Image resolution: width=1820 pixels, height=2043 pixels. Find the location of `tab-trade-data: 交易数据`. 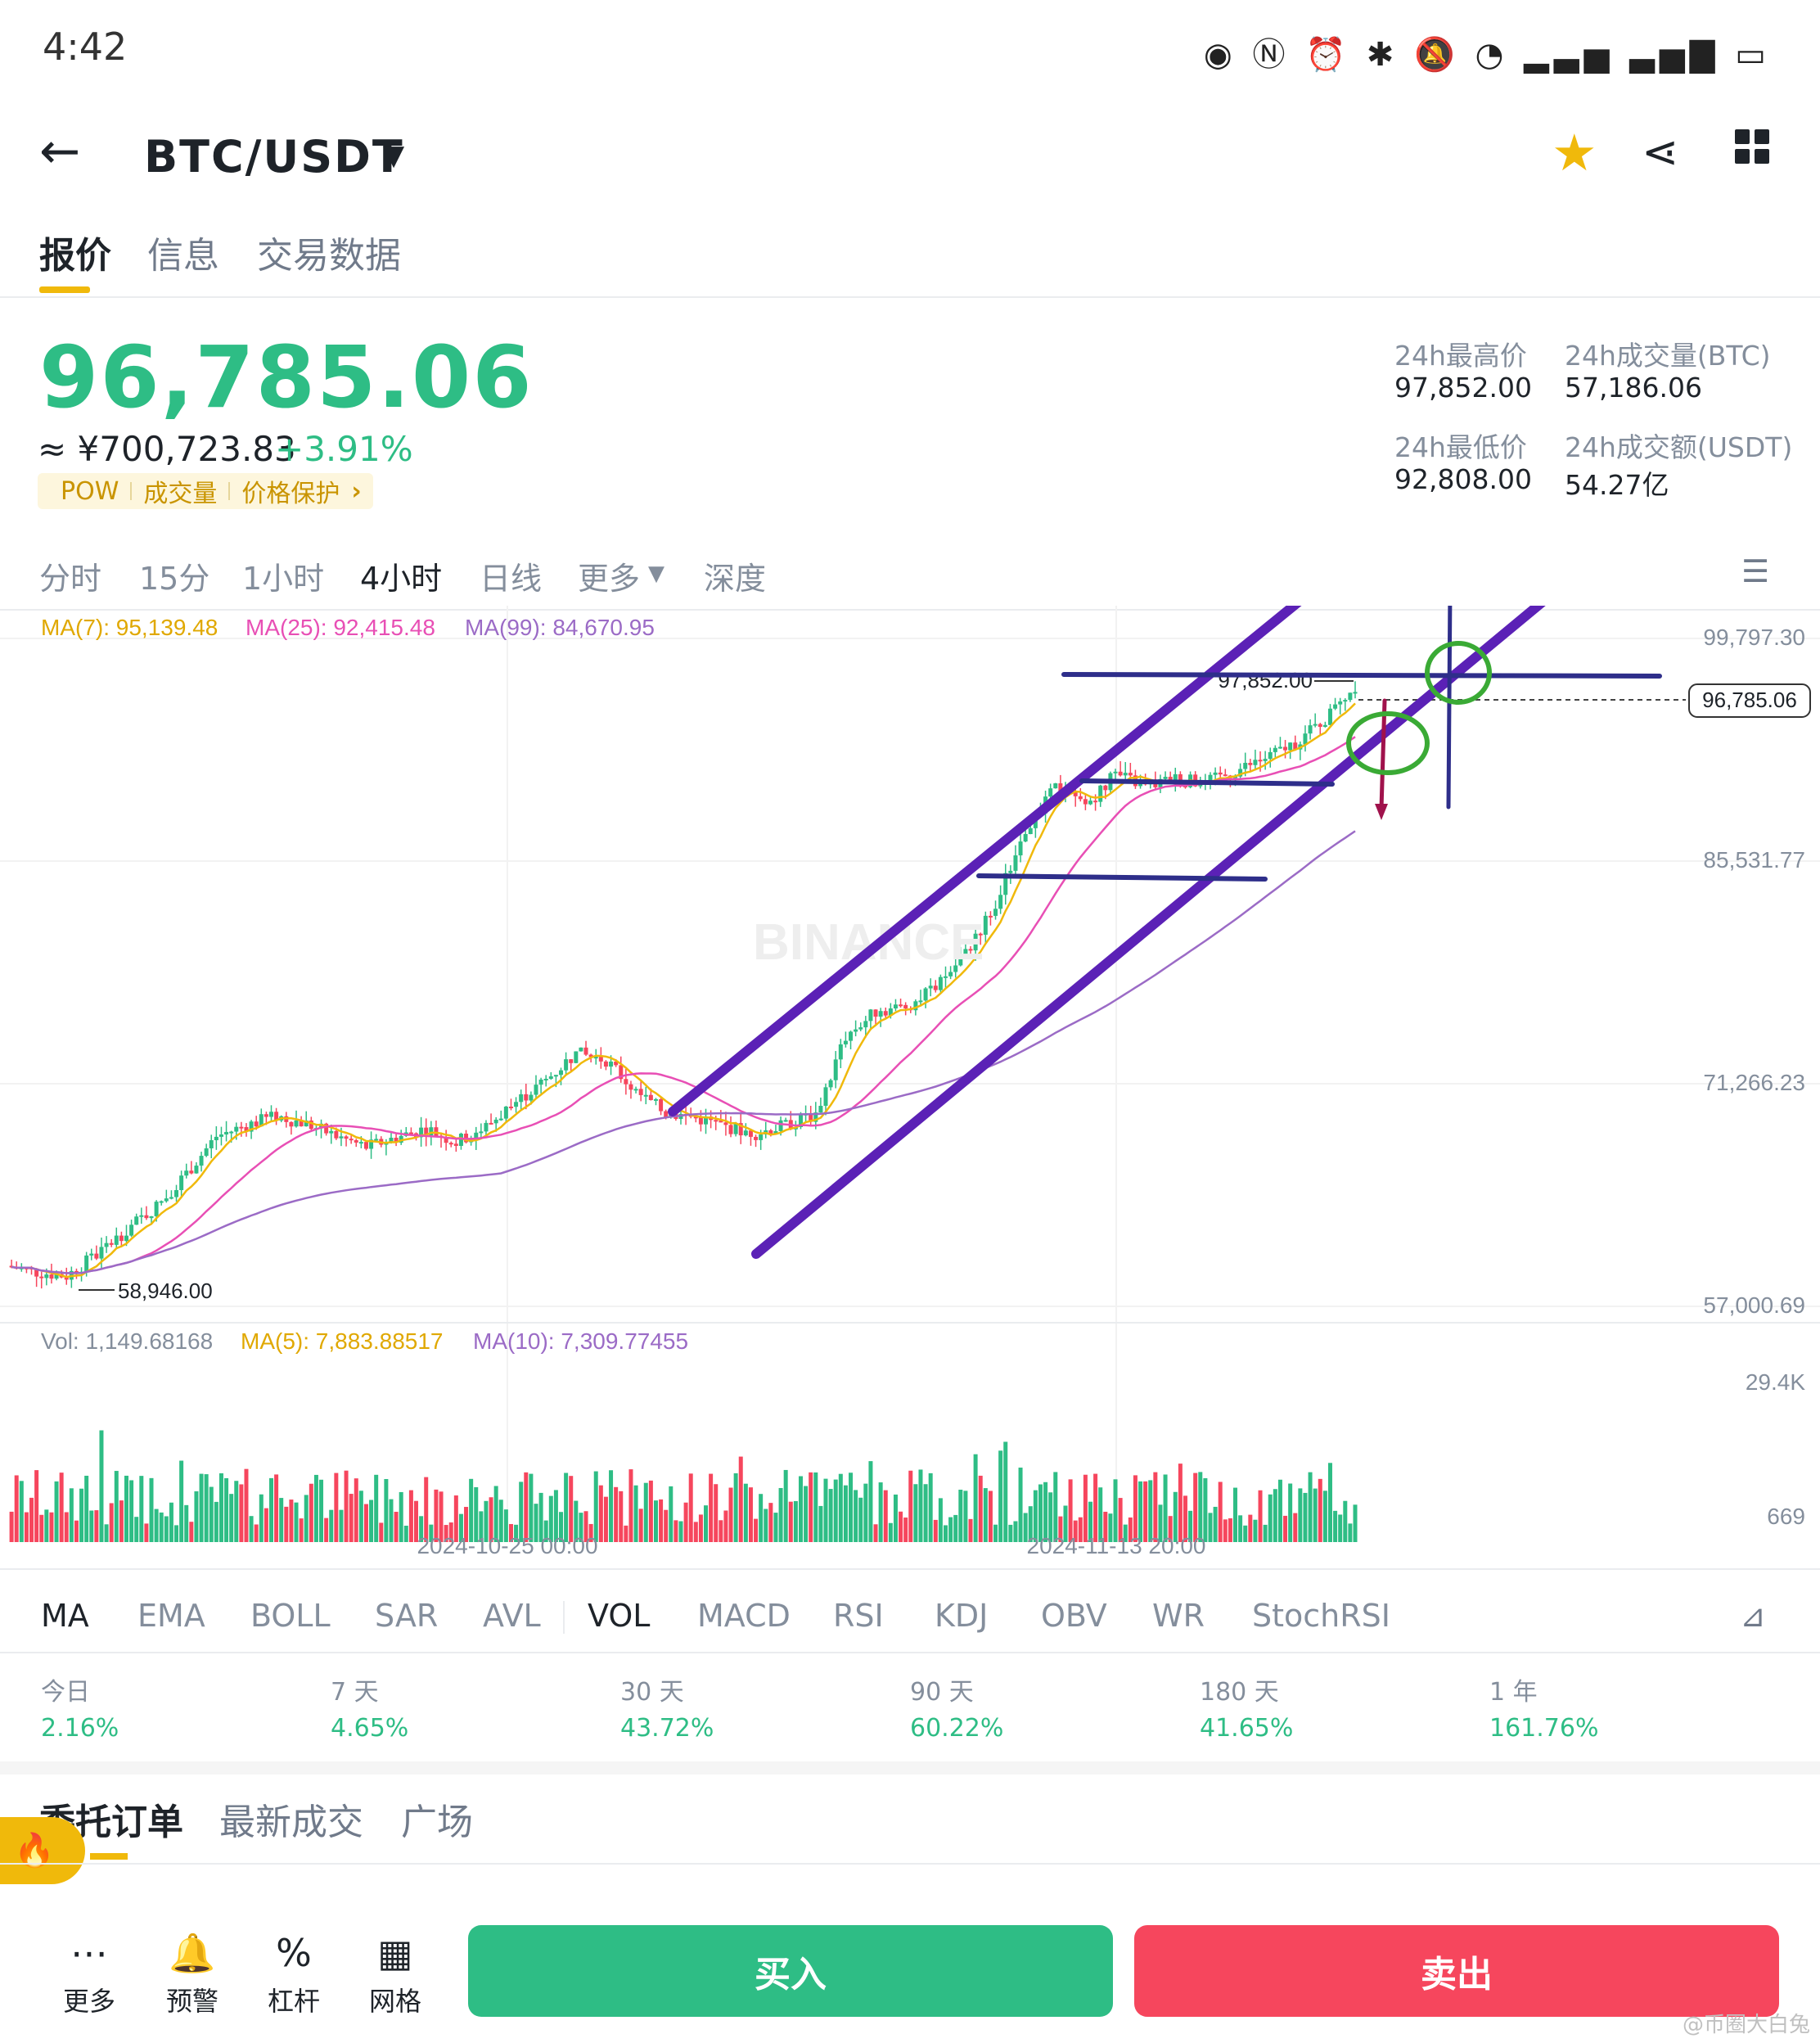

tab-trade-data: 交易数据 is located at coordinates (329, 252).